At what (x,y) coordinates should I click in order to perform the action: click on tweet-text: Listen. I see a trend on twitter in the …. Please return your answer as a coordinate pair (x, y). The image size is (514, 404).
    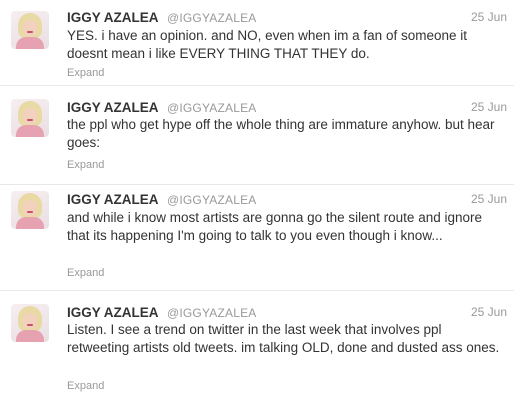
    Looking at the image, I should click on (283, 338).